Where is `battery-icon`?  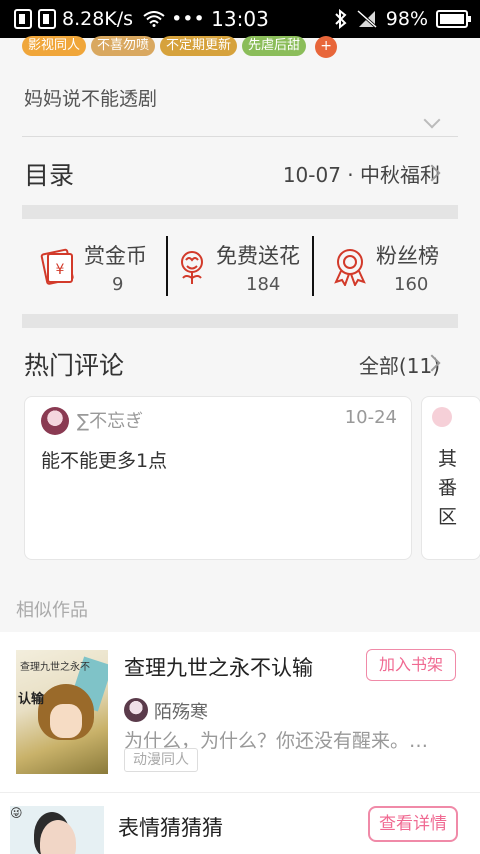
battery-icon is located at coordinates (453, 19).